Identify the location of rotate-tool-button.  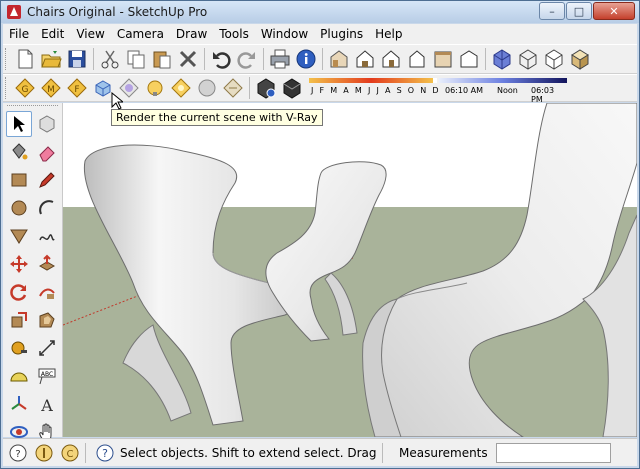
(19, 292).